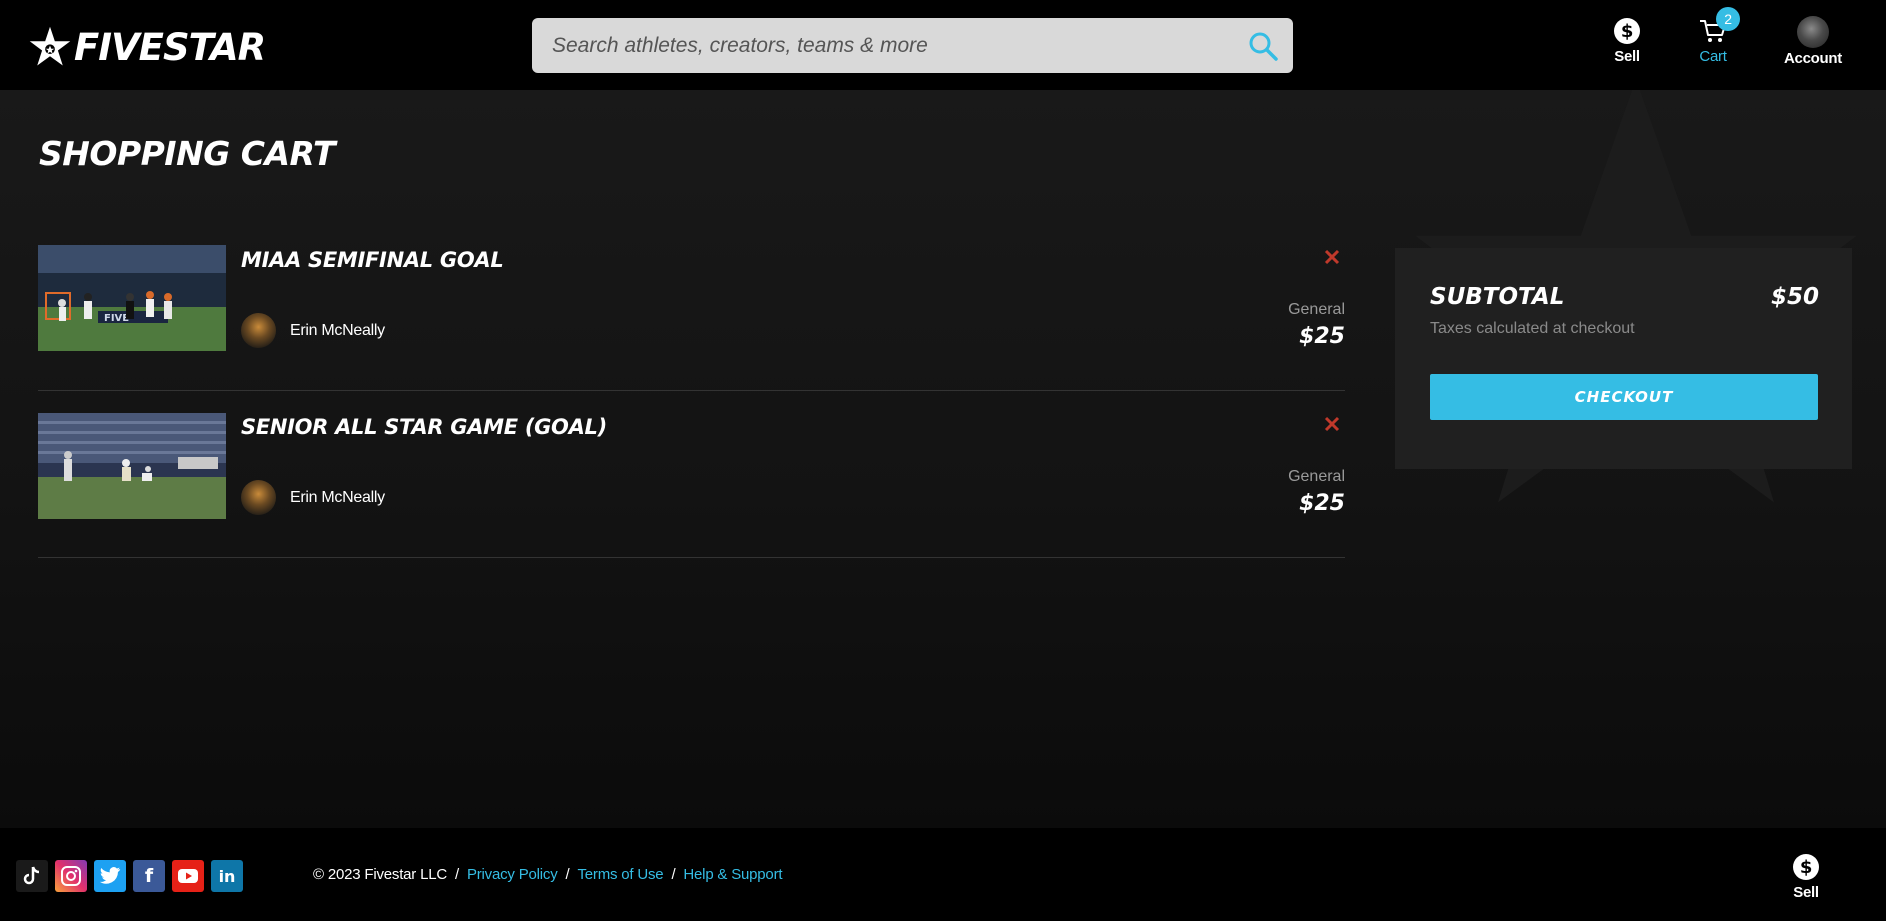  Describe the element at coordinates (170, 47) in the screenshot. I see `logo-wordmark: FIVESTAR` at that location.